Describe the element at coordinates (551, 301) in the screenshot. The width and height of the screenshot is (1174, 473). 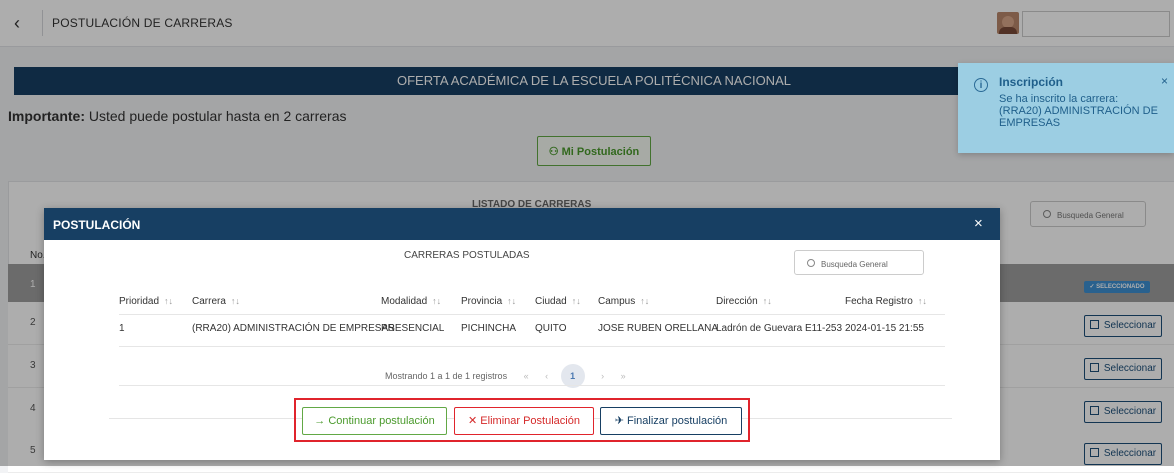
I see `column-label: Ciudad` at that location.